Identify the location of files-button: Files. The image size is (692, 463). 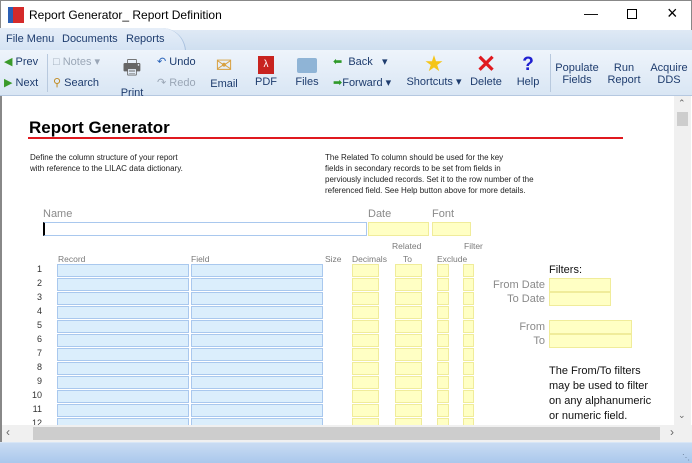
(307, 70).